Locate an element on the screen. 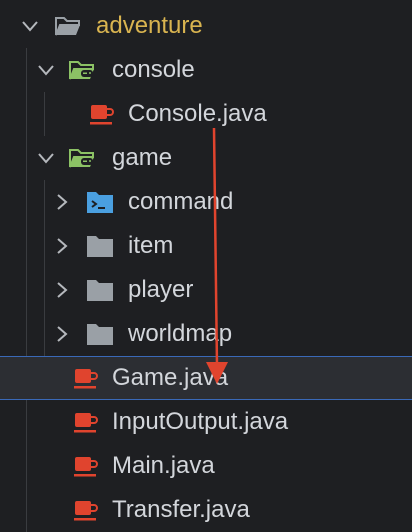 The image size is (412, 532). tree-item-game-java: Game.java is located at coordinates (206, 378).